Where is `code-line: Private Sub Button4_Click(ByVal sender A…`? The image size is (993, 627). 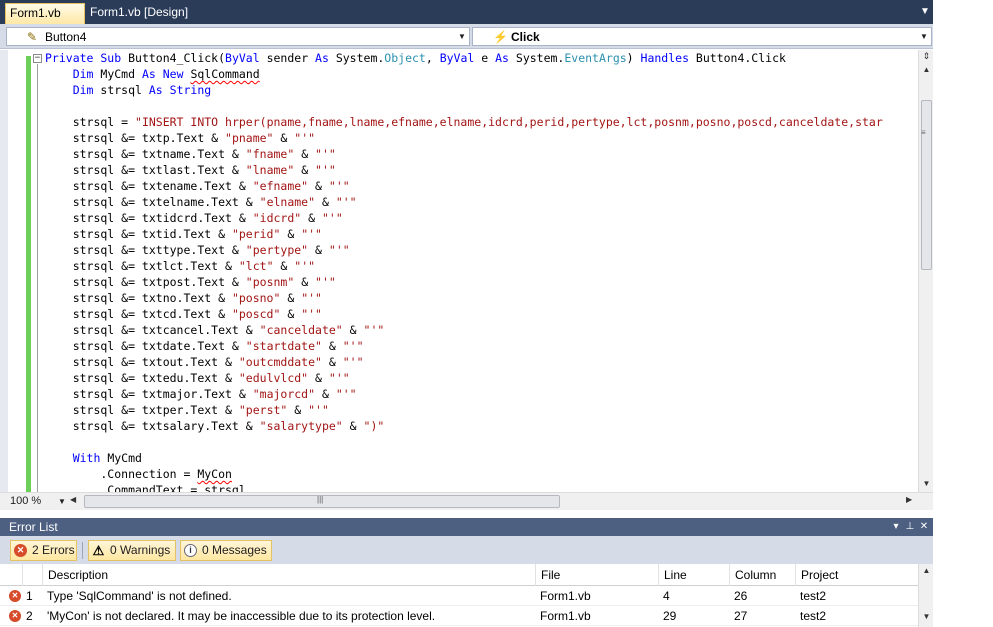
code-line: Private Sub Button4_Click(ByVal sender A… is located at coordinates (482, 58).